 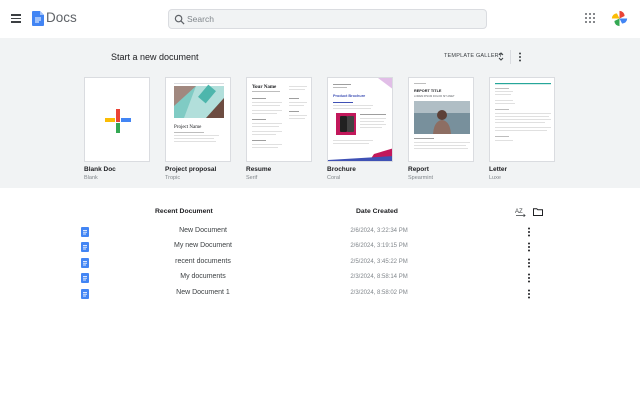 What do you see at coordinates (434, 96) in the screenshot?
I see `report-thumb-sub: LOREM IPSUM DOLOR SIT AMET` at bounding box center [434, 96].